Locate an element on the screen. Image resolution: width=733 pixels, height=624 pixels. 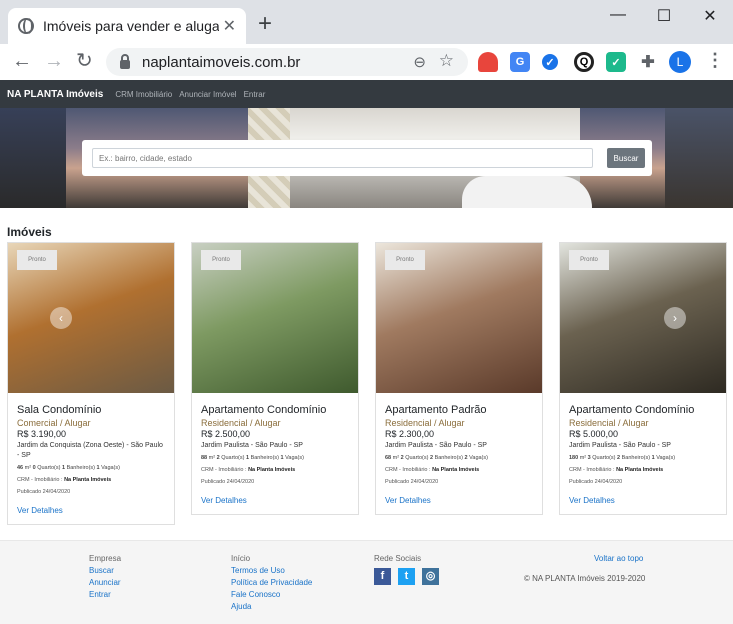
listing-title: Sala Condomínio is located at coordinates (91, 410).